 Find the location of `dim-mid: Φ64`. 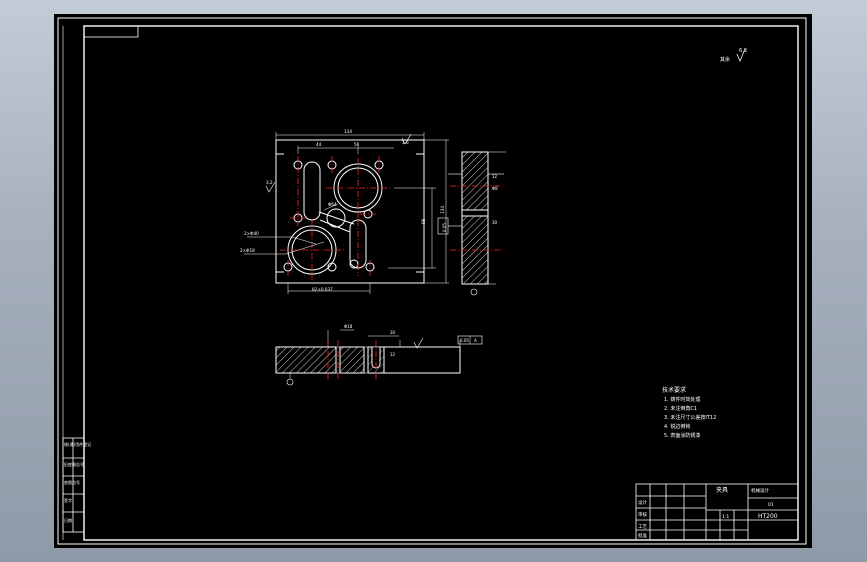

dim-mid: Φ64 is located at coordinates (332, 204).